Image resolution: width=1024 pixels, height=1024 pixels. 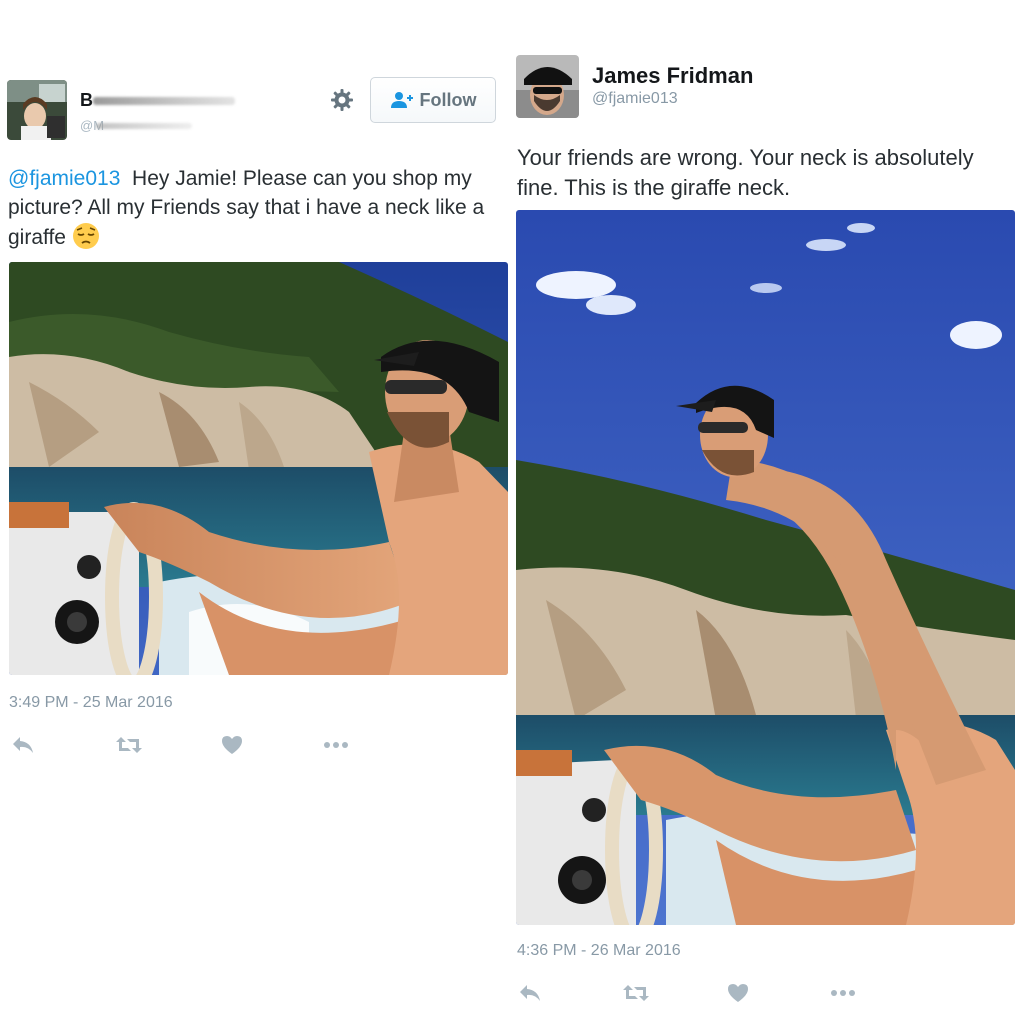 I want to click on follow-label: Follow, so click(x=448, y=99).